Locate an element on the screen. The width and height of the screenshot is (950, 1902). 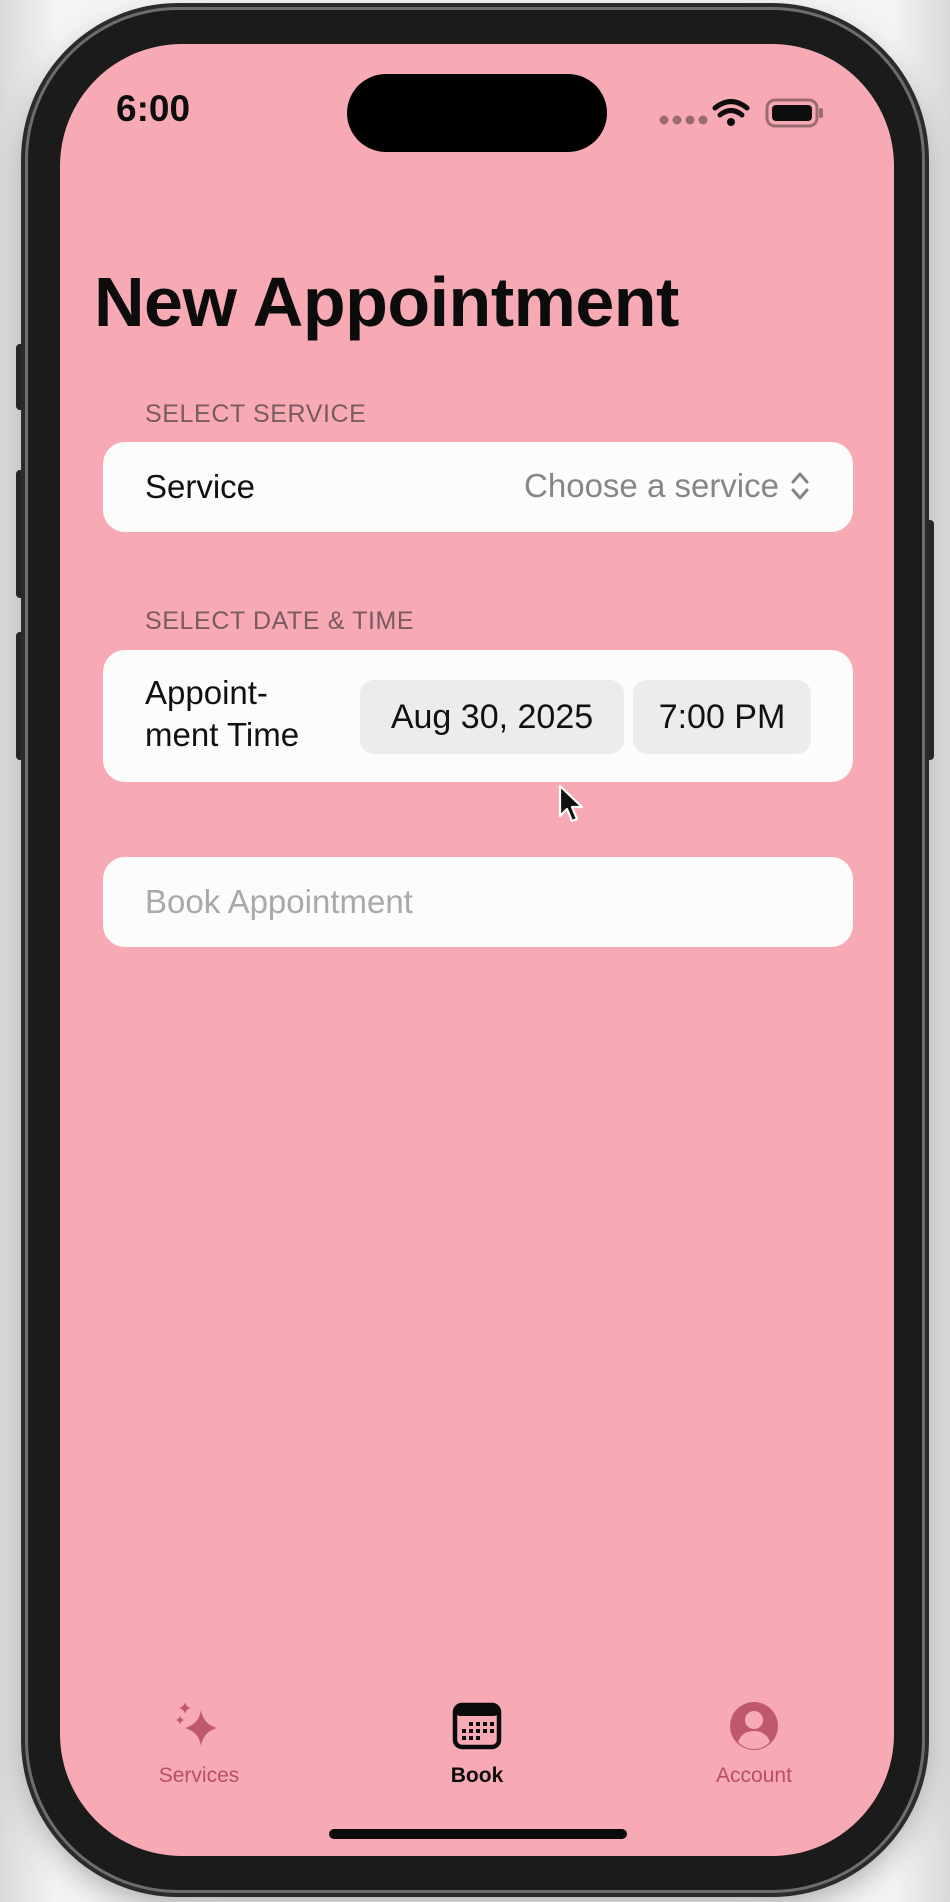
tab-account: Account is located at coordinates (754, 1744).